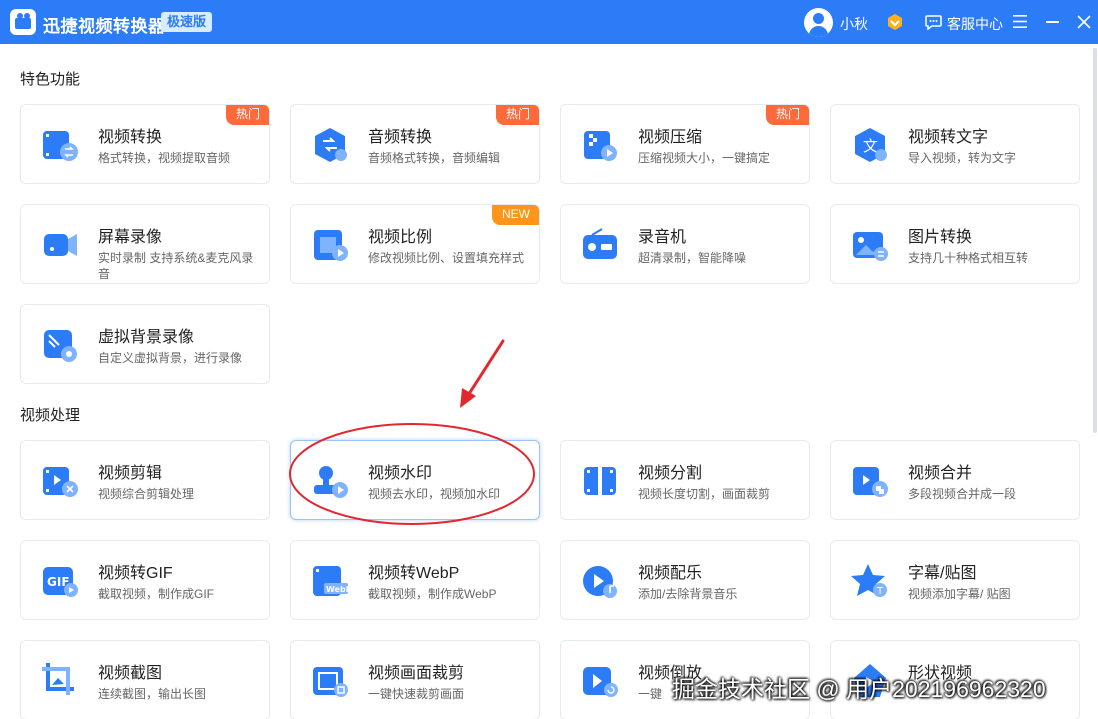 This screenshot has height=719, width=1098. Describe the element at coordinates (968, 258) in the screenshot. I see `card-description: 支持几十种格式相互转` at that location.